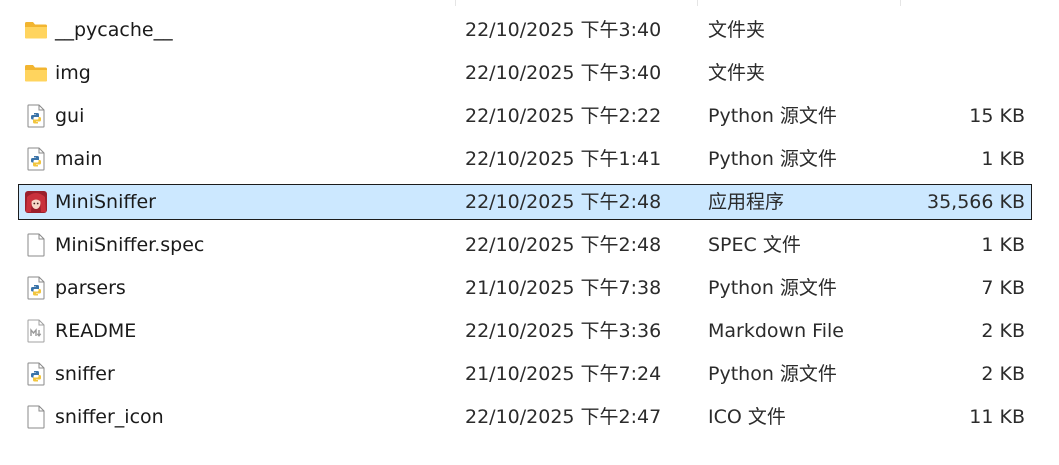 The width and height of the screenshot is (1059, 465). I want to click on file-date-modified: 21/10/2025 下午7:24, so click(563, 374).